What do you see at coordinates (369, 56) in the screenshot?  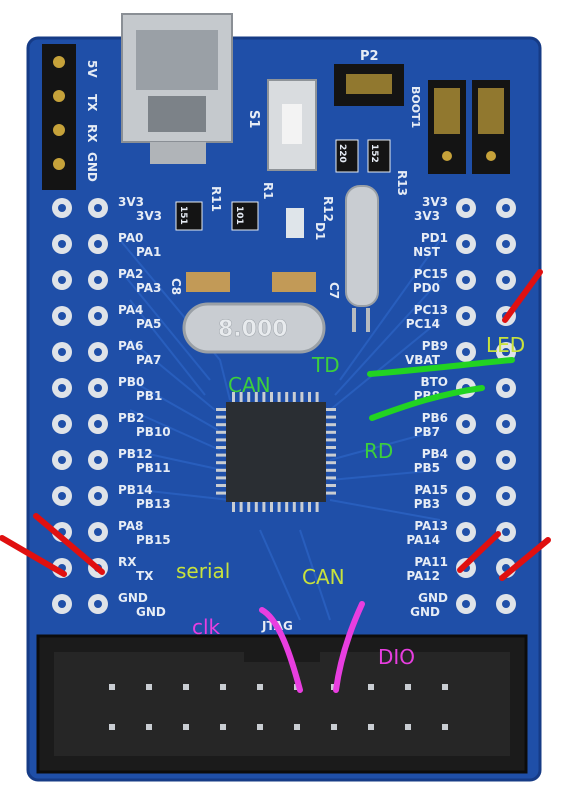 I see `label-p2: P2` at bounding box center [369, 56].